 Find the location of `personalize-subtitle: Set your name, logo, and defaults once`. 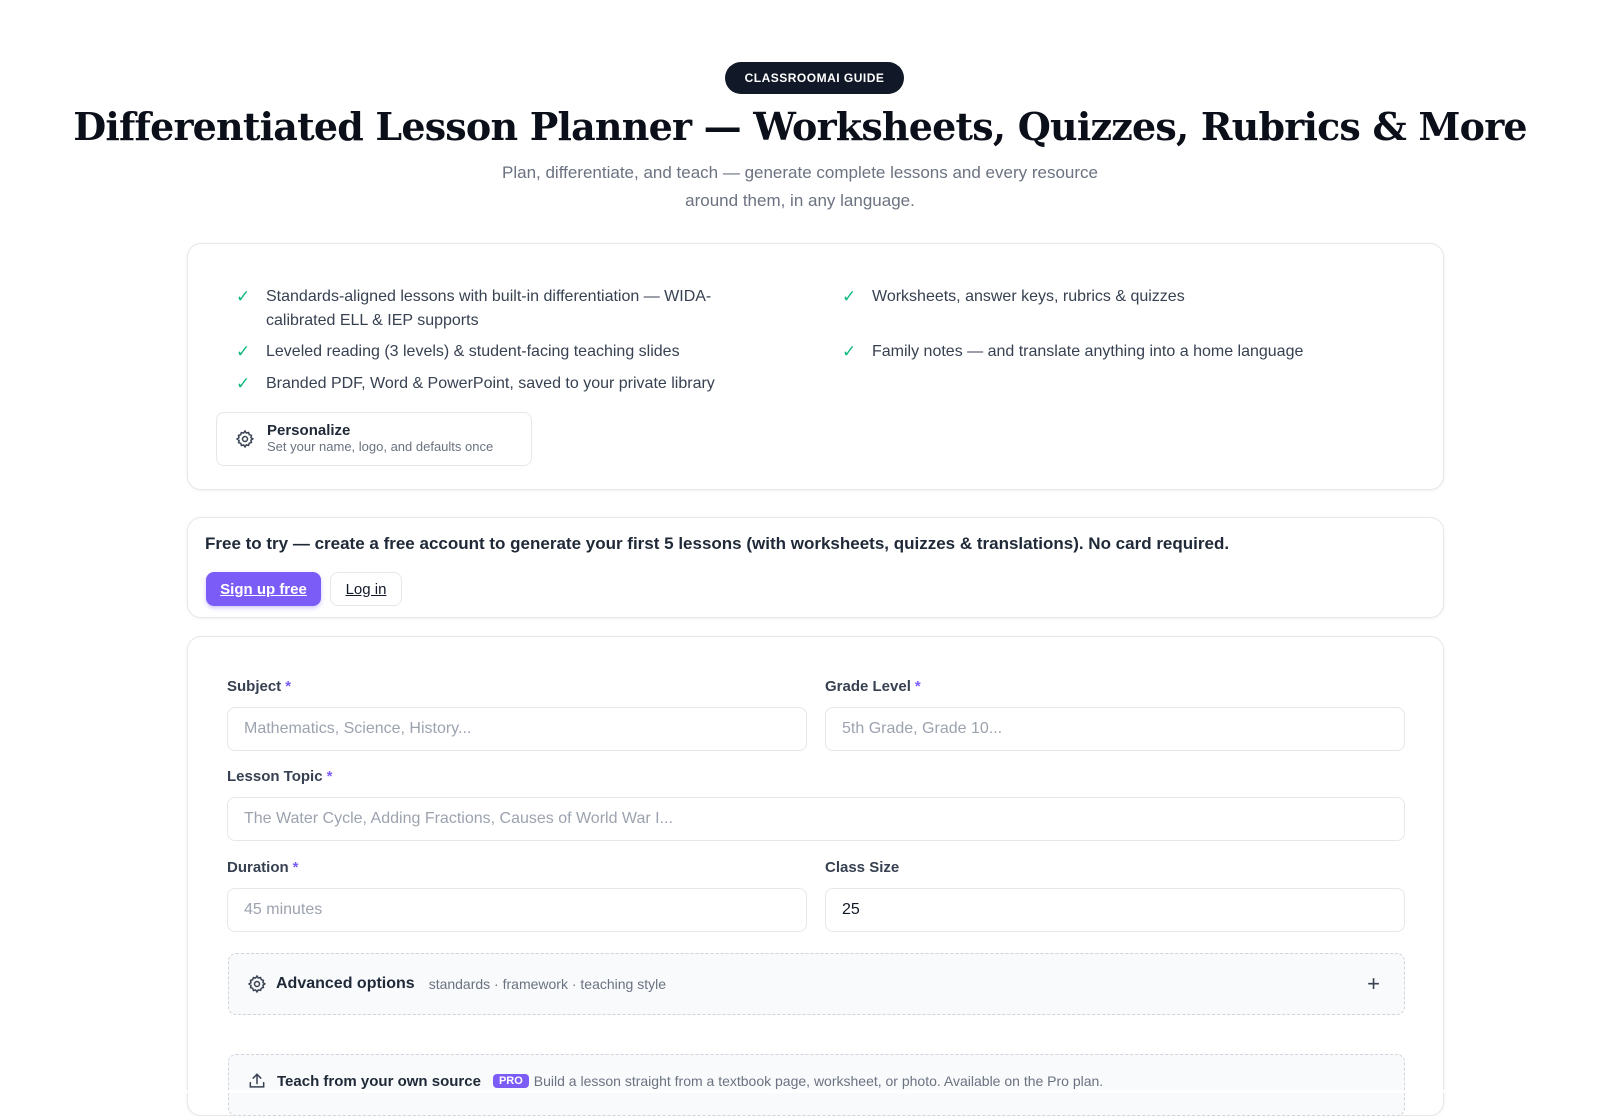

personalize-subtitle: Set your name, logo, and defaults once is located at coordinates (380, 446).